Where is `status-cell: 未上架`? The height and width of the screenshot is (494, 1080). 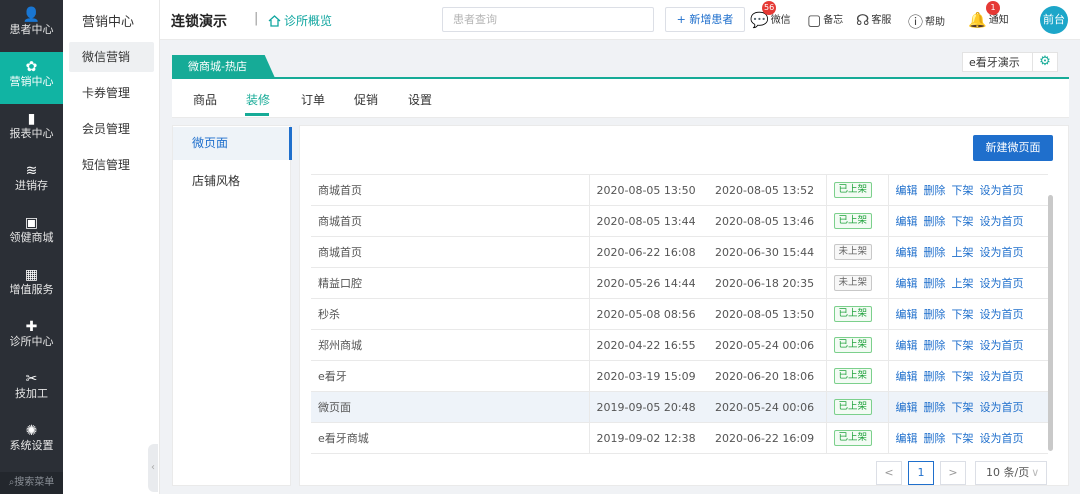 status-cell: 未上架 is located at coordinates (857, 252).